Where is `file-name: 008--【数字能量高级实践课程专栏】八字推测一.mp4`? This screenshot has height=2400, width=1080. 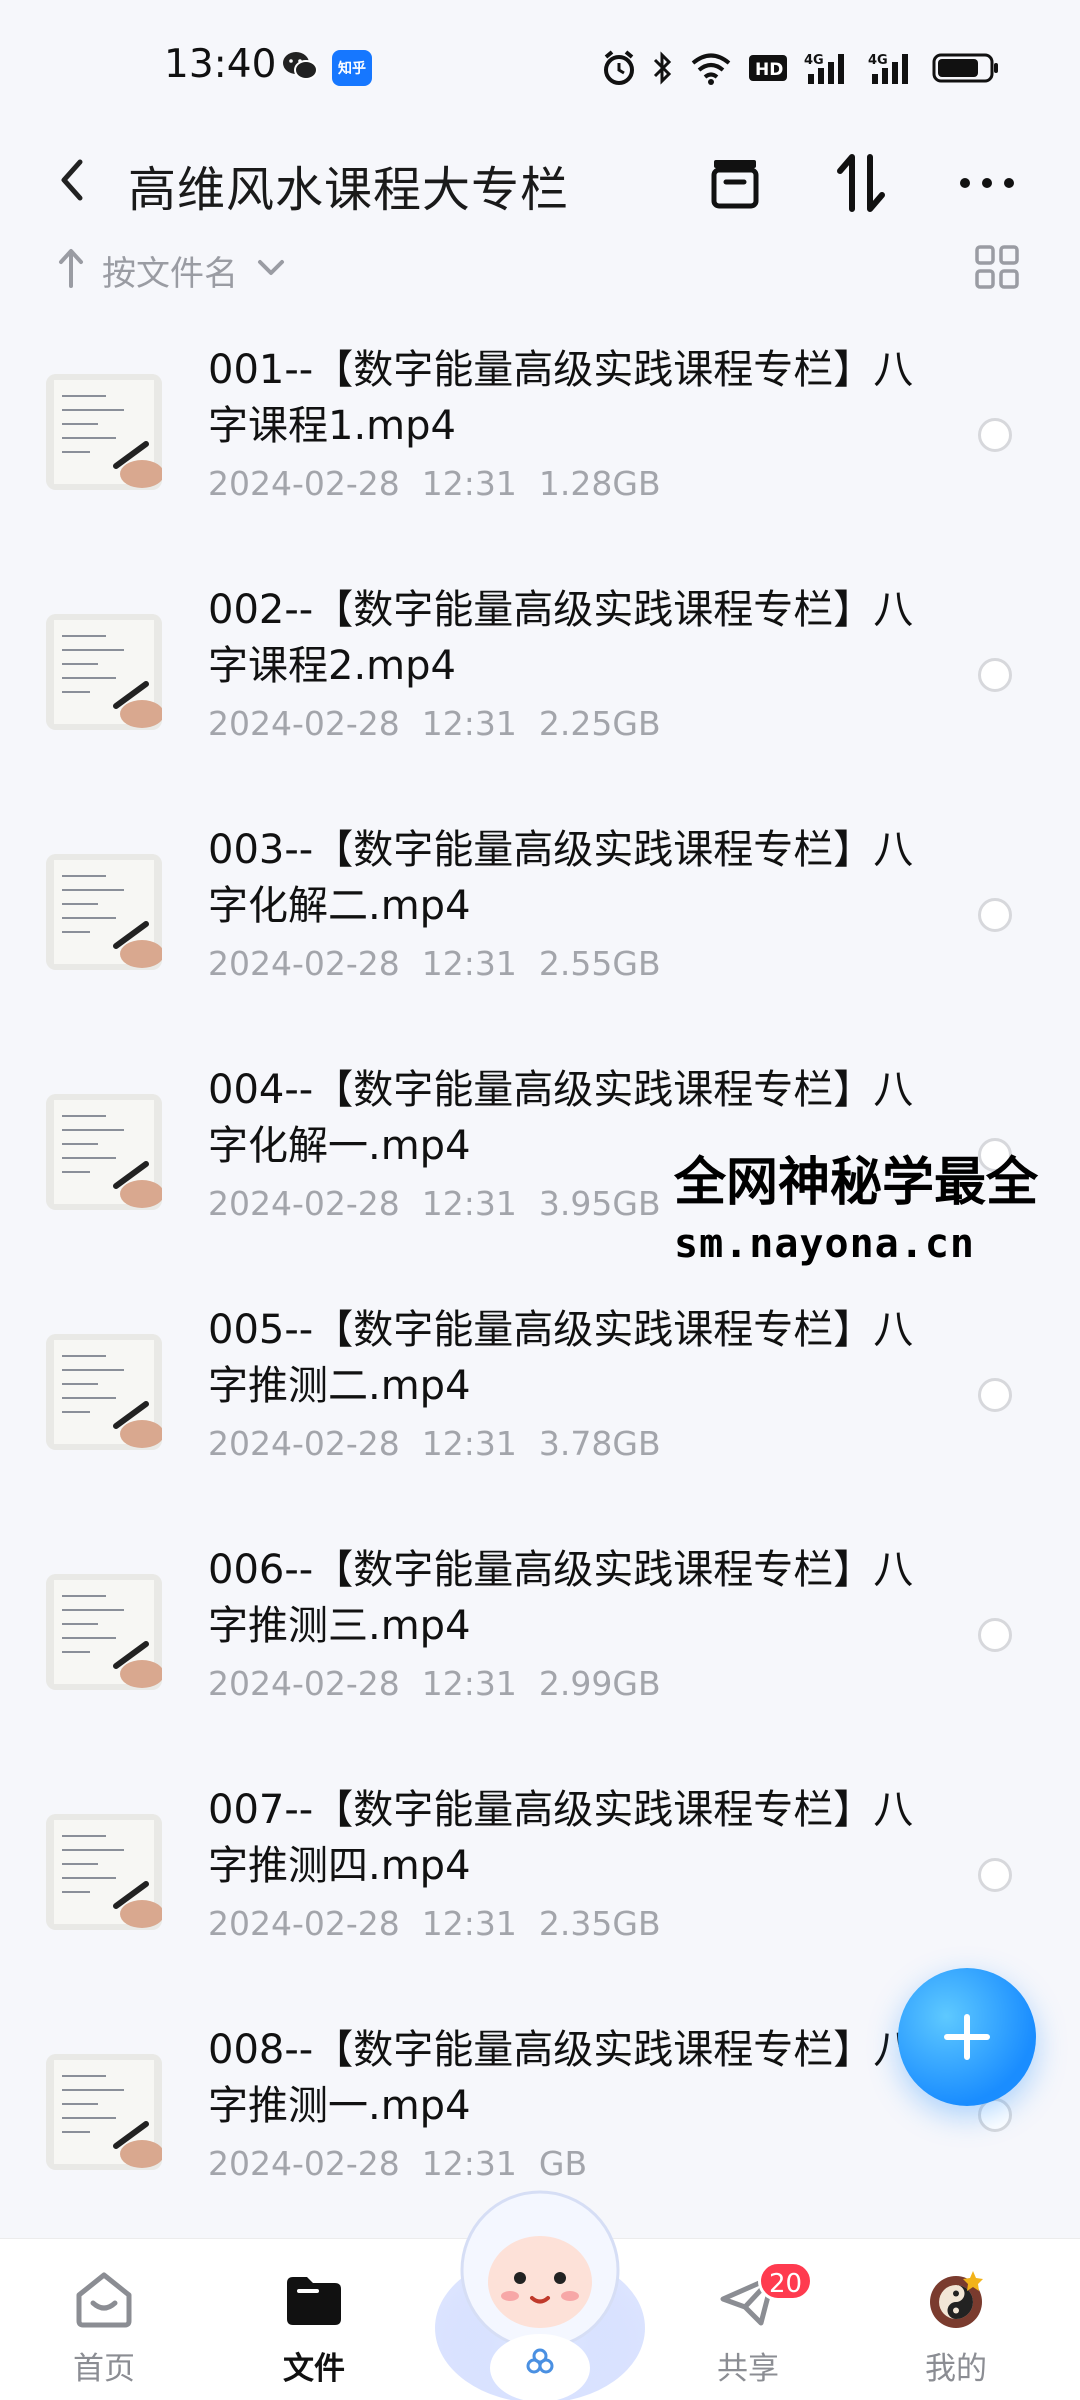
file-name: 008--【数字能量高级实践课程专栏】八字推测一.mp4 is located at coordinates (561, 2078).